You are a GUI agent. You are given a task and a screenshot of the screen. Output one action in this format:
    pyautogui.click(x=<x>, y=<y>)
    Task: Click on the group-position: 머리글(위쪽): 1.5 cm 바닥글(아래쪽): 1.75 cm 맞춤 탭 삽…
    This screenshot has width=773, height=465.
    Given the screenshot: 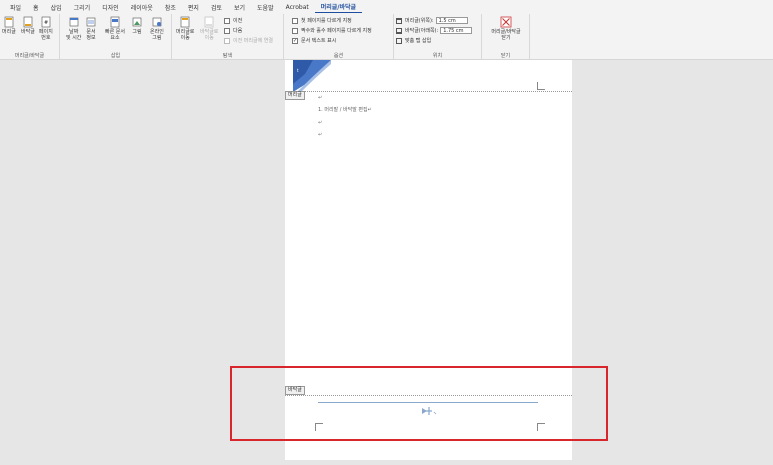 What is the action you would take?
    pyautogui.click(x=438, y=37)
    